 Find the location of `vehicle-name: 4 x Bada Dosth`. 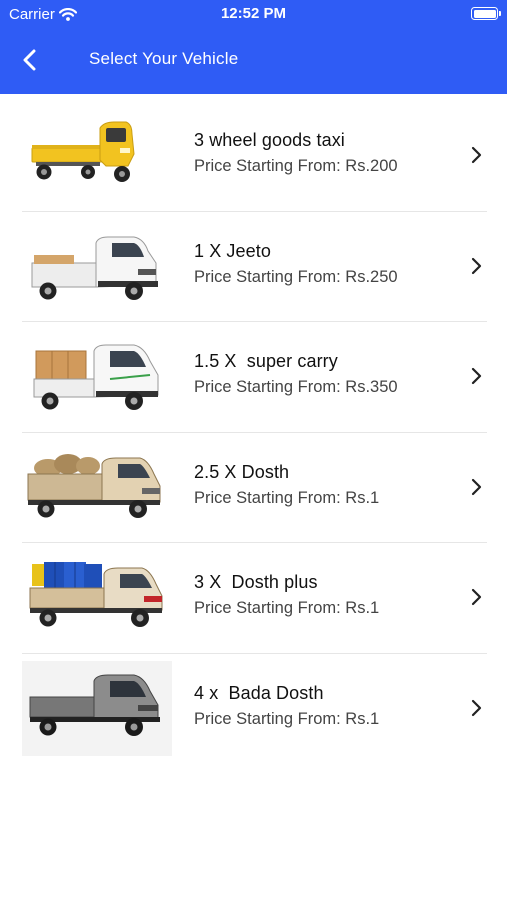

vehicle-name: 4 x Bada Dosth is located at coordinates (259, 692).